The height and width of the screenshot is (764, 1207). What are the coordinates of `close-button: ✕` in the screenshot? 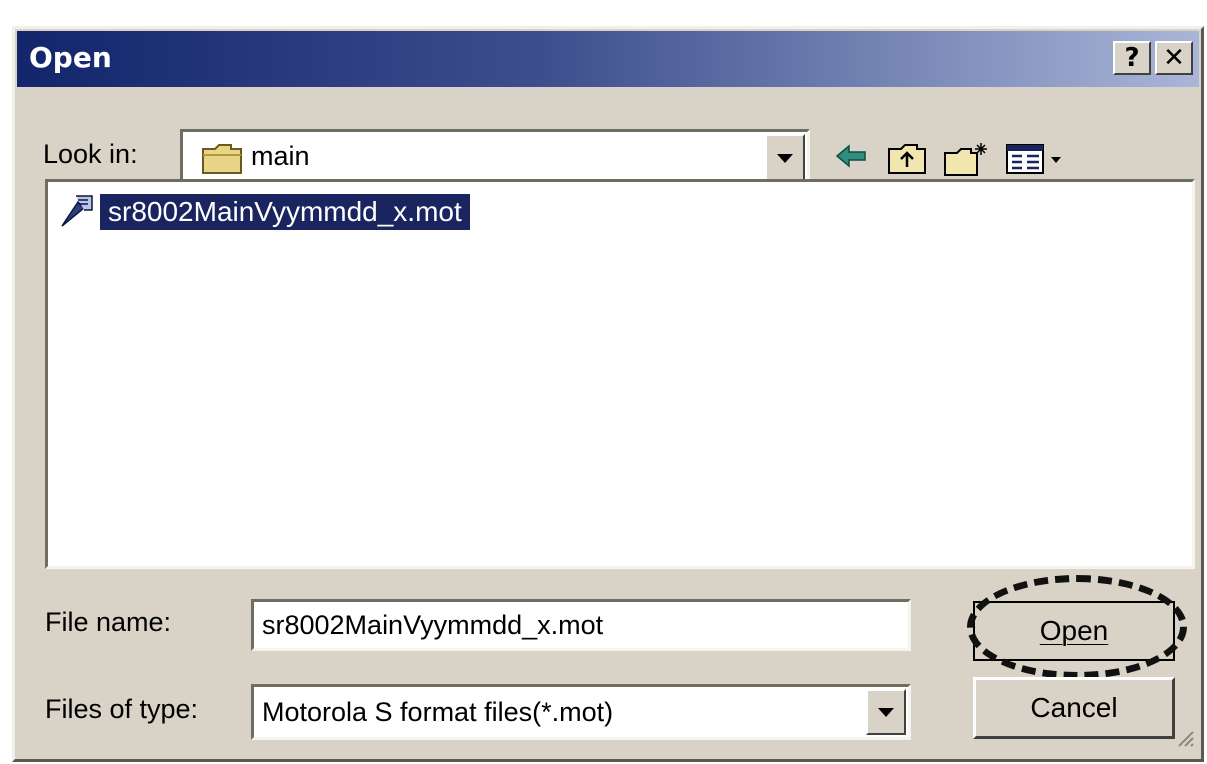 It's located at (1174, 58).